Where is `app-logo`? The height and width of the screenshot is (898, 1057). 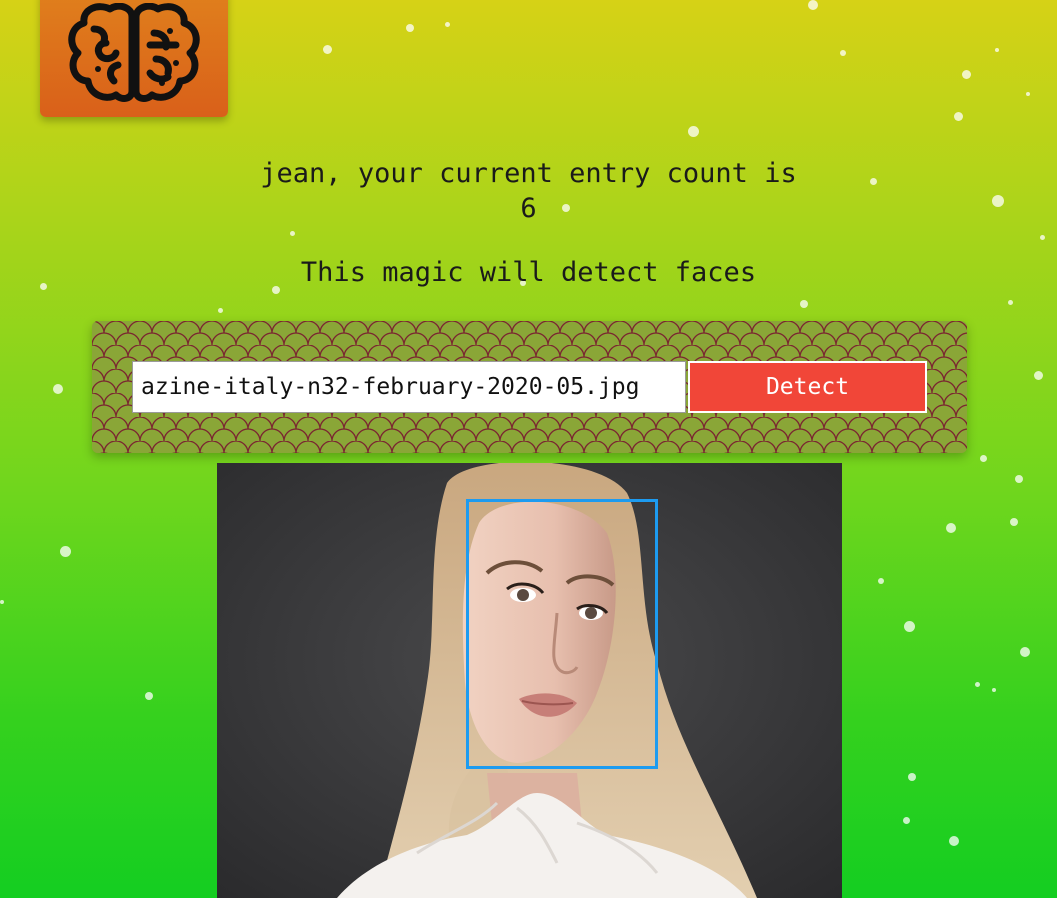
app-logo is located at coordinates (134, 58).